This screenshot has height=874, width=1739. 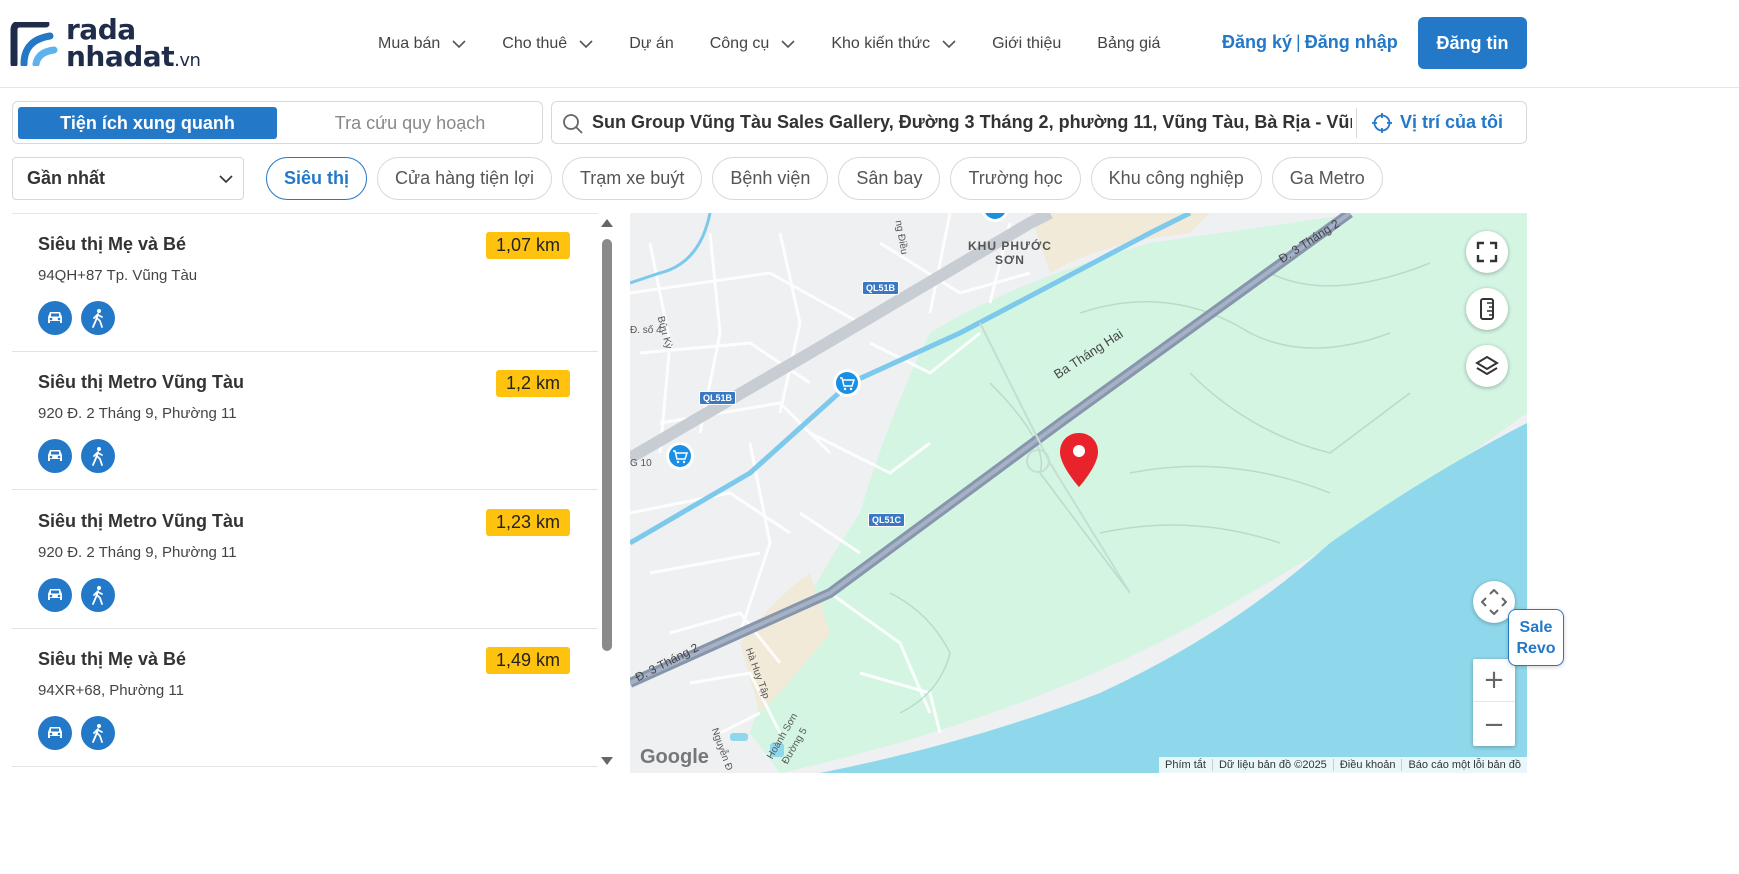 What do you see at coordinates (527, 522) in the screenshot?
I see `distance-badge: 1,23 km` at bounding box center [527, 522].